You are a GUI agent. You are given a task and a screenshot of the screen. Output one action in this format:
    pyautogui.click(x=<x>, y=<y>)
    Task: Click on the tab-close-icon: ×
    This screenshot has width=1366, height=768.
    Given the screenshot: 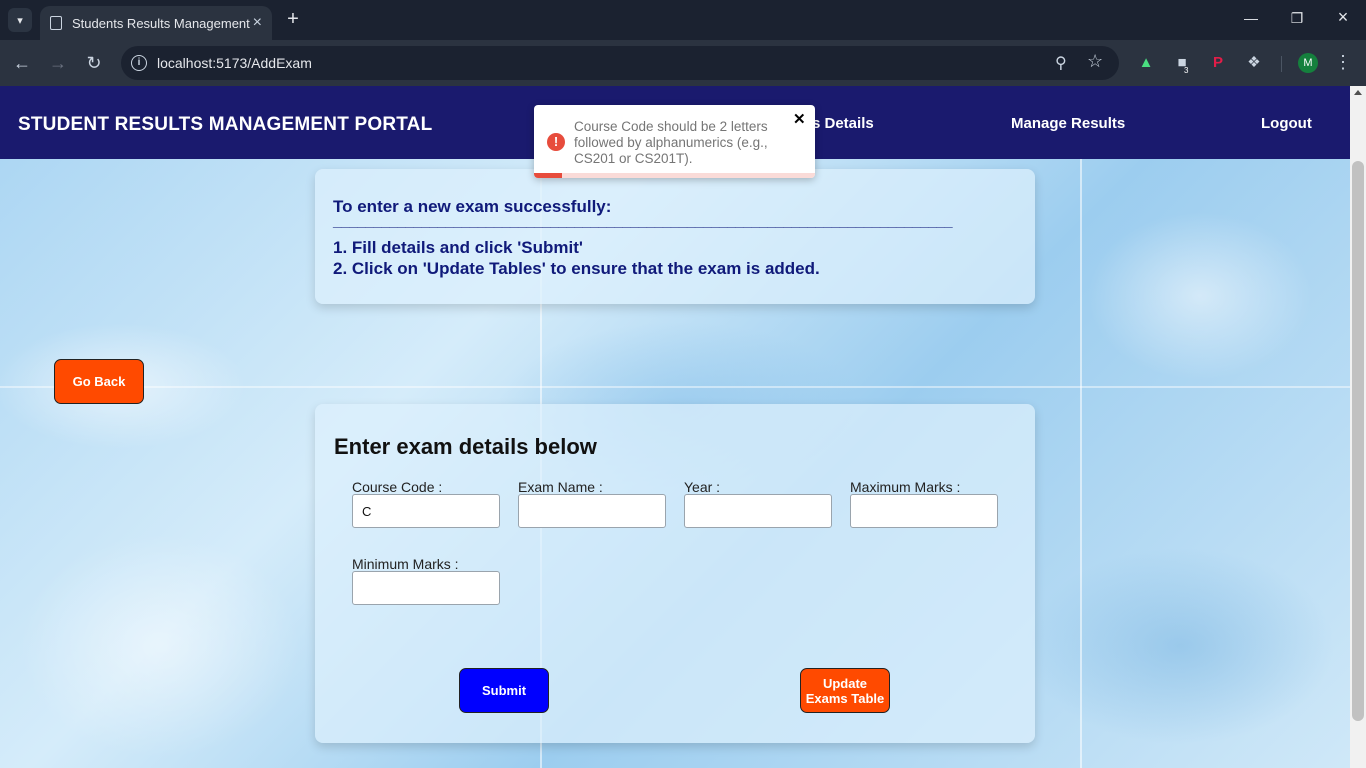 What is the action you would take?
    pyautogui.click(x=257, y=23)
    